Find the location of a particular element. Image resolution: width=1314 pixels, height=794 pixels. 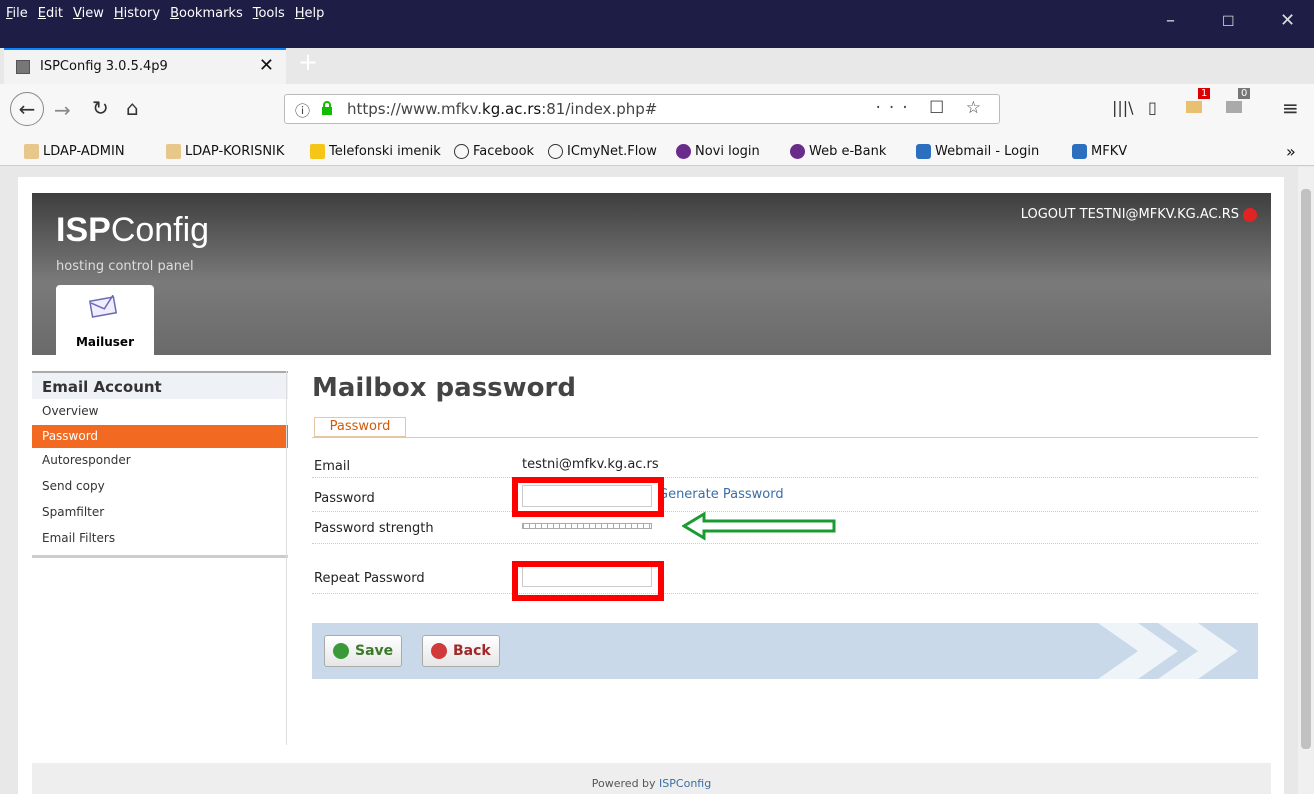

back-button: Back is located at coordinates (461, 651).